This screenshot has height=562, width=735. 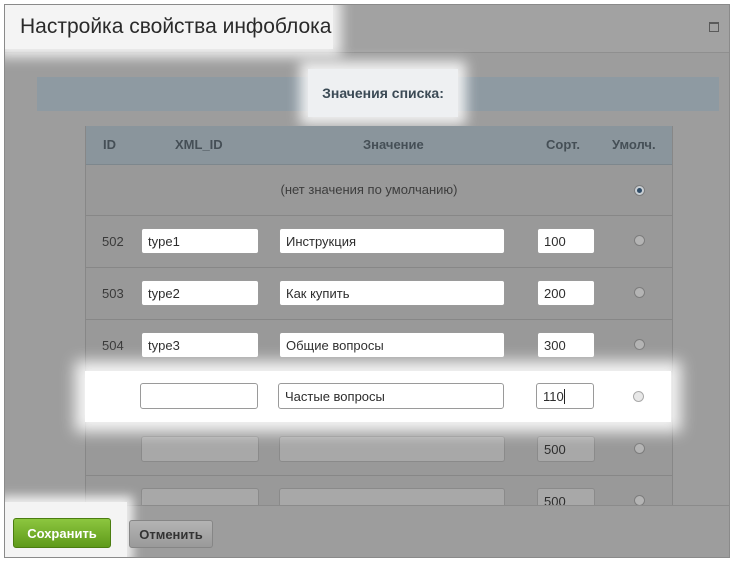 I want to click on xml-id-input: type2, so click(x=200, y=293).